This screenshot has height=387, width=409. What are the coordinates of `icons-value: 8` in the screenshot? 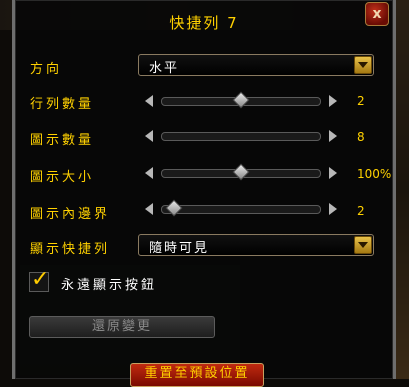 It's located at (361, 137).